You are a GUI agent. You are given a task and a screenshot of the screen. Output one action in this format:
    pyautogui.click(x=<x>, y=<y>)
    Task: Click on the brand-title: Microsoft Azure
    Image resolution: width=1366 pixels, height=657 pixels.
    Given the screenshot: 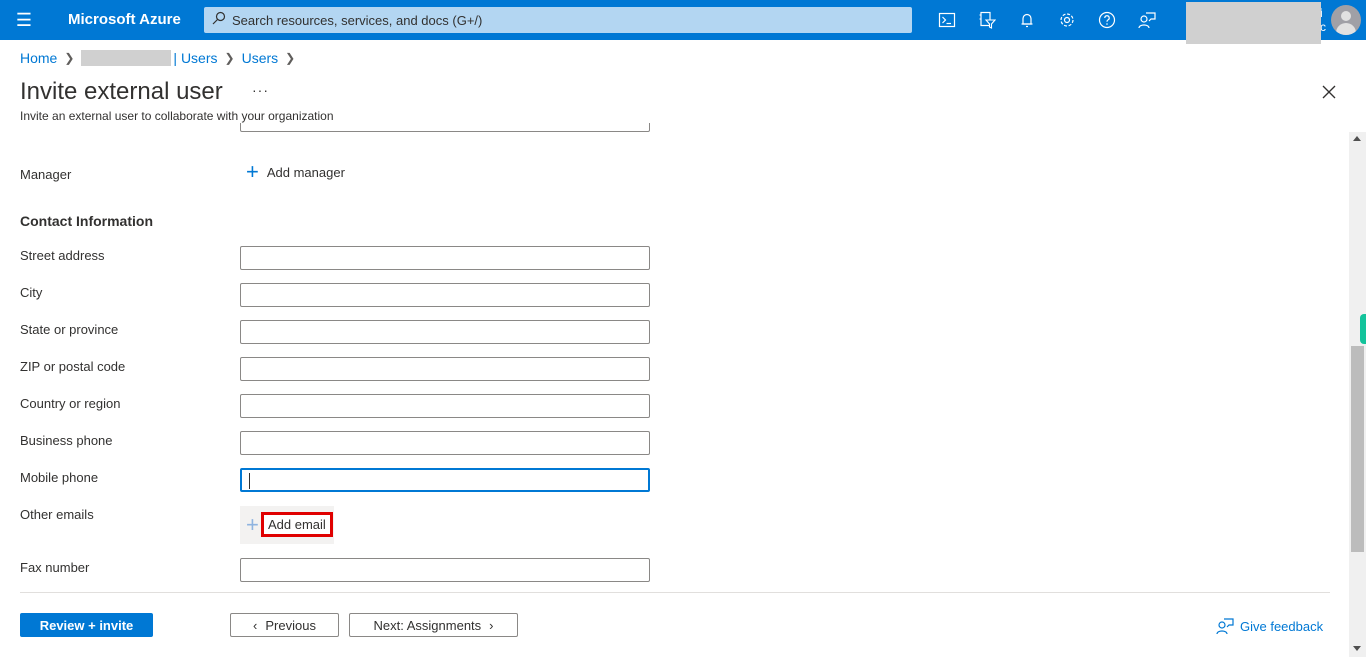 What is the action you would take?
    pyautogui.click(x=124, y=19)
    